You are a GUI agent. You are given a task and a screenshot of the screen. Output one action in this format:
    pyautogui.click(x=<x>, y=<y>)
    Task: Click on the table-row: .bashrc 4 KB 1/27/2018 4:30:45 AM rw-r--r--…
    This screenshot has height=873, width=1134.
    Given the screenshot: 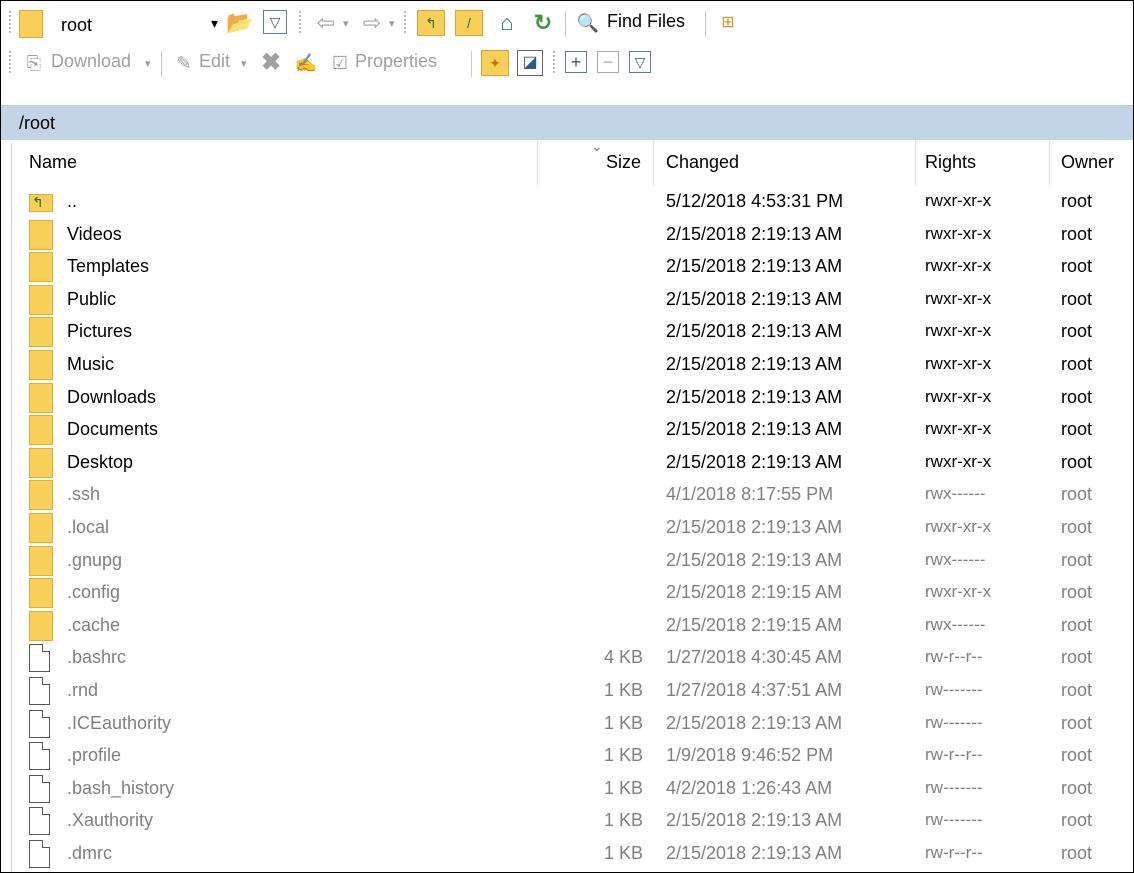 What is the action you would take?
    pyautogui.click(x=567, y=658)
    